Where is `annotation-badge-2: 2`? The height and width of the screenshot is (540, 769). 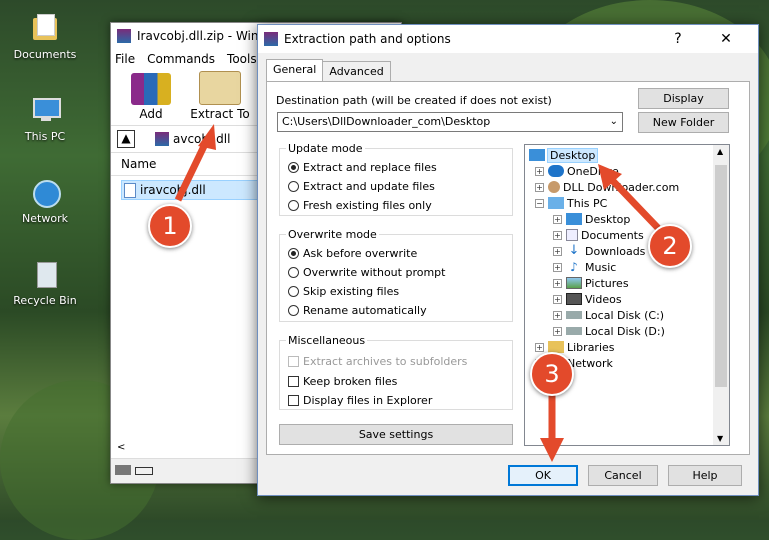 annotation-badge-2: 2 is located at coordinates (670, 246).